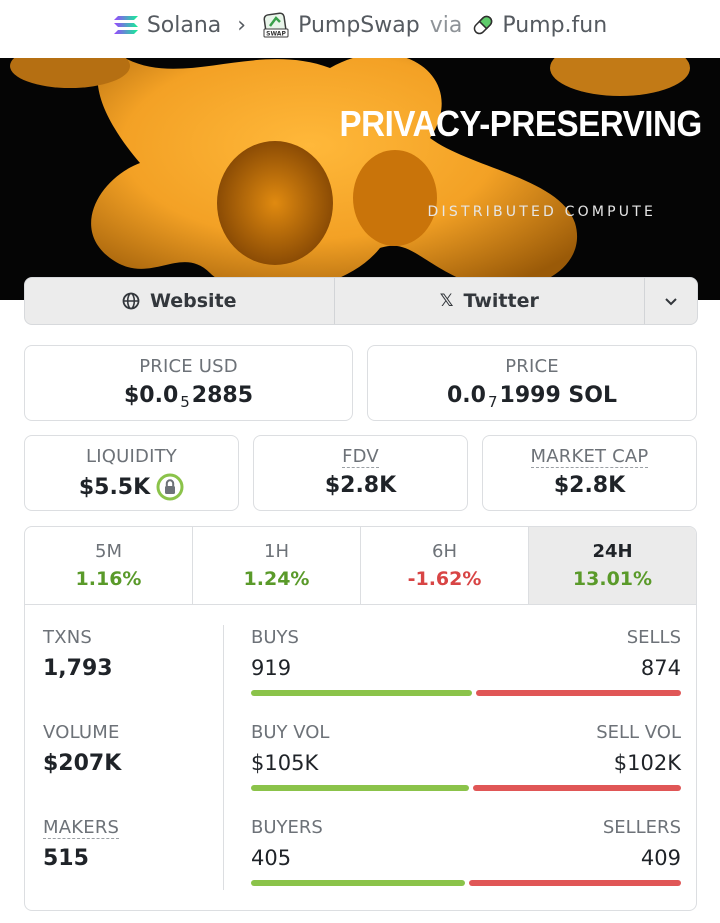 The height and width of the screenshot is (923, 720). I want to click on pumpswap-icon: SWAP, so click(276, 25).